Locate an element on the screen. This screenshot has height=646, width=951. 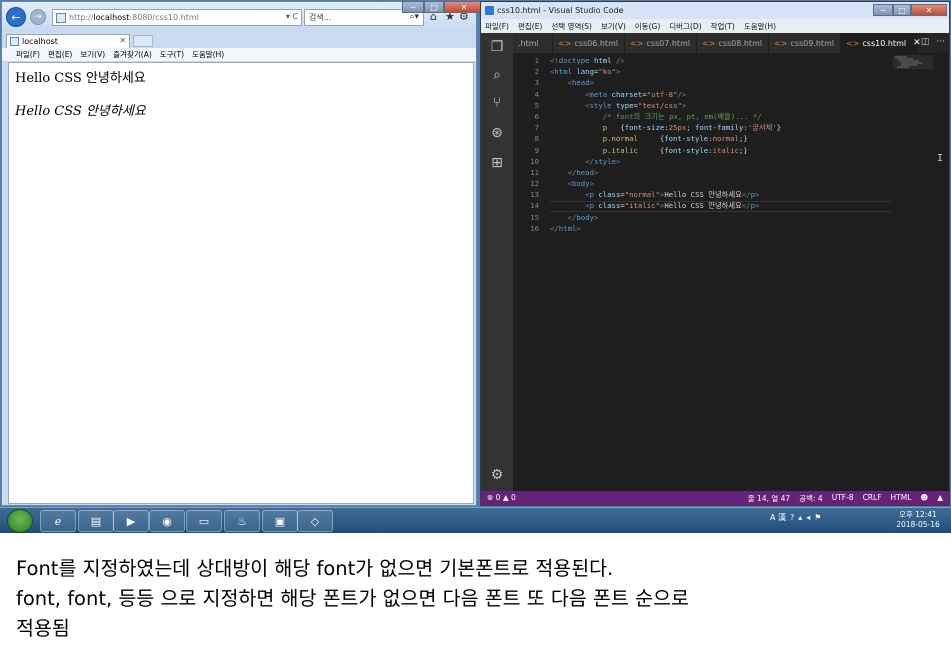
more-actions-icon: ··· is located at coordinates (940, 42).